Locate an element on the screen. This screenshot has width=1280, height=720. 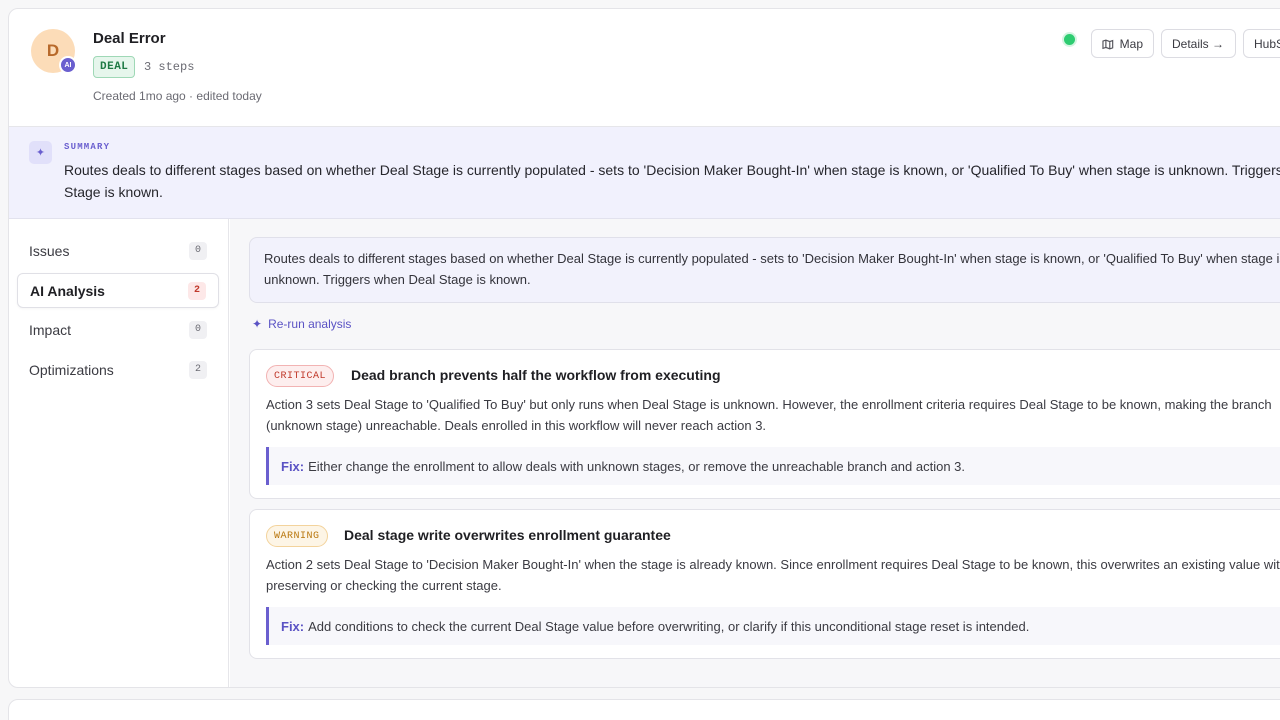
details-button-label: Details → is located at coordinates (1198, 43).